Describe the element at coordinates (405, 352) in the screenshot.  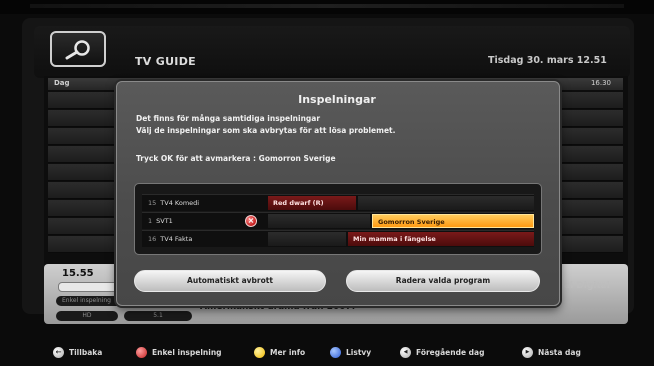
I see `previous-day-icon` at that location.